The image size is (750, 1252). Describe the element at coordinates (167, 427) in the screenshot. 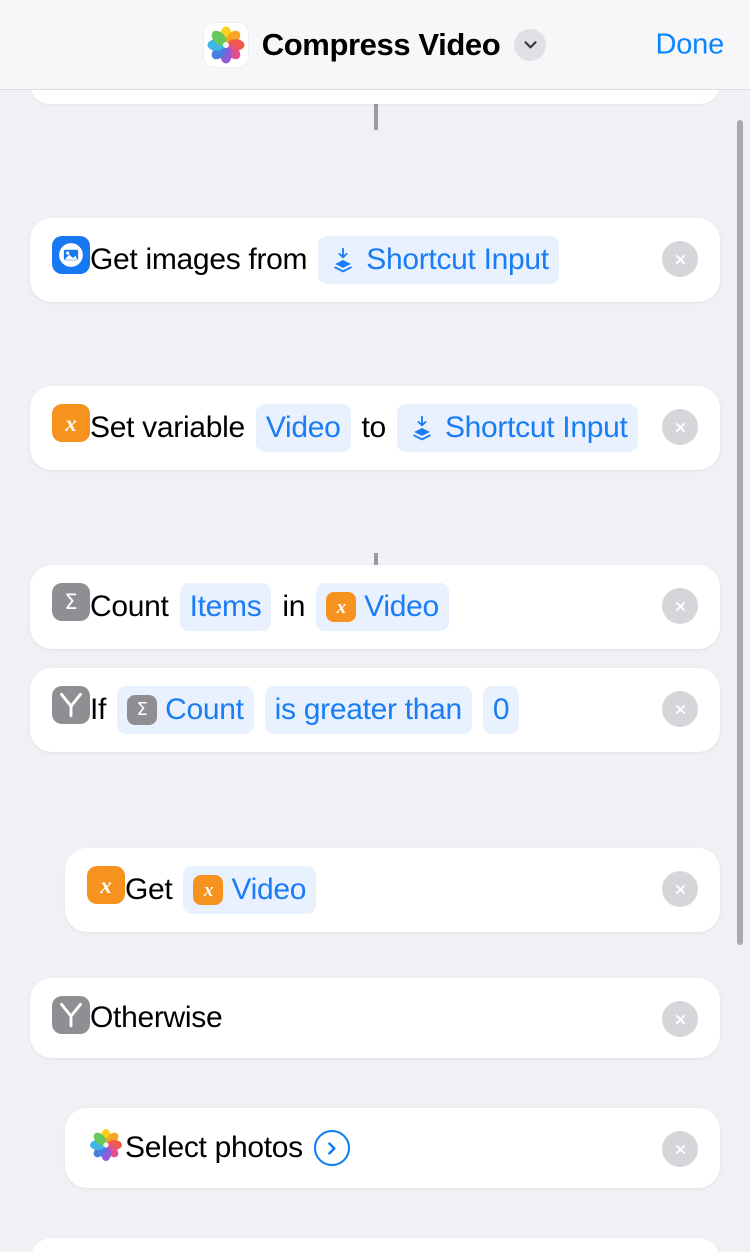

I see `action-label: Set variable` at that location.